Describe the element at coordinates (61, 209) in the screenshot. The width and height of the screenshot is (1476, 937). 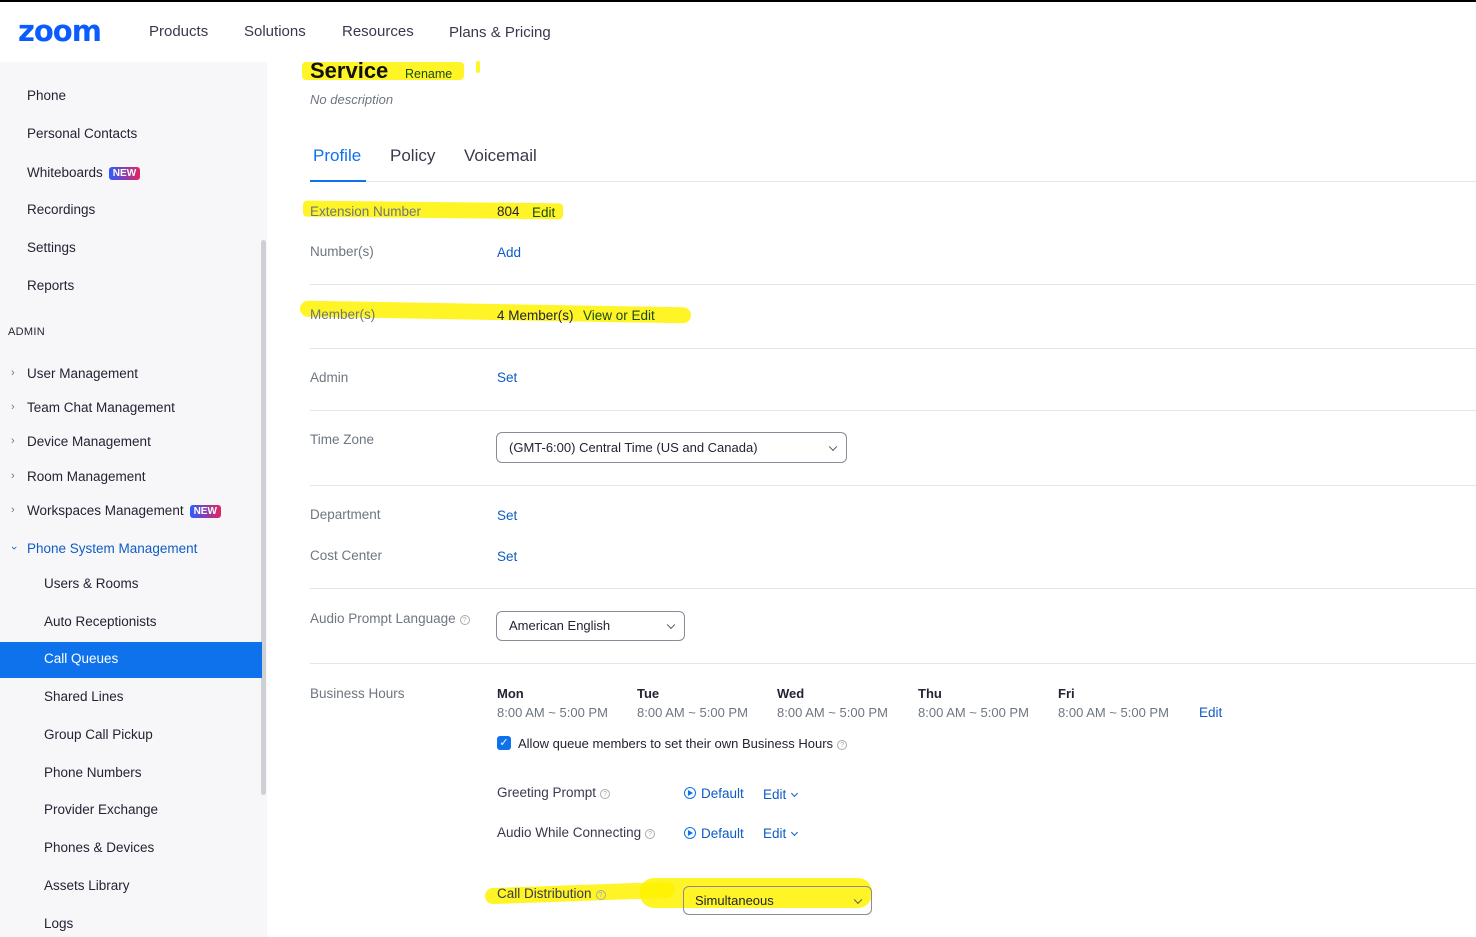
I see `sidebar-item-recordings: Recordings` at that location.